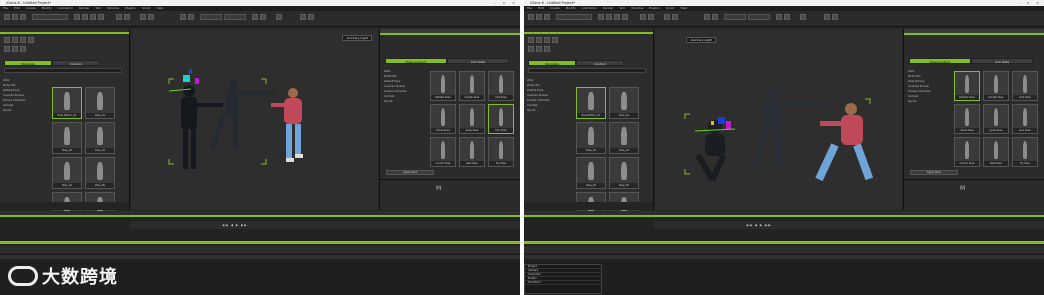 The width and height of the screenshot is (1044, 295). Describe the element at coordinates (23, 40) in the screenshot. I see `home-icon` at that location.